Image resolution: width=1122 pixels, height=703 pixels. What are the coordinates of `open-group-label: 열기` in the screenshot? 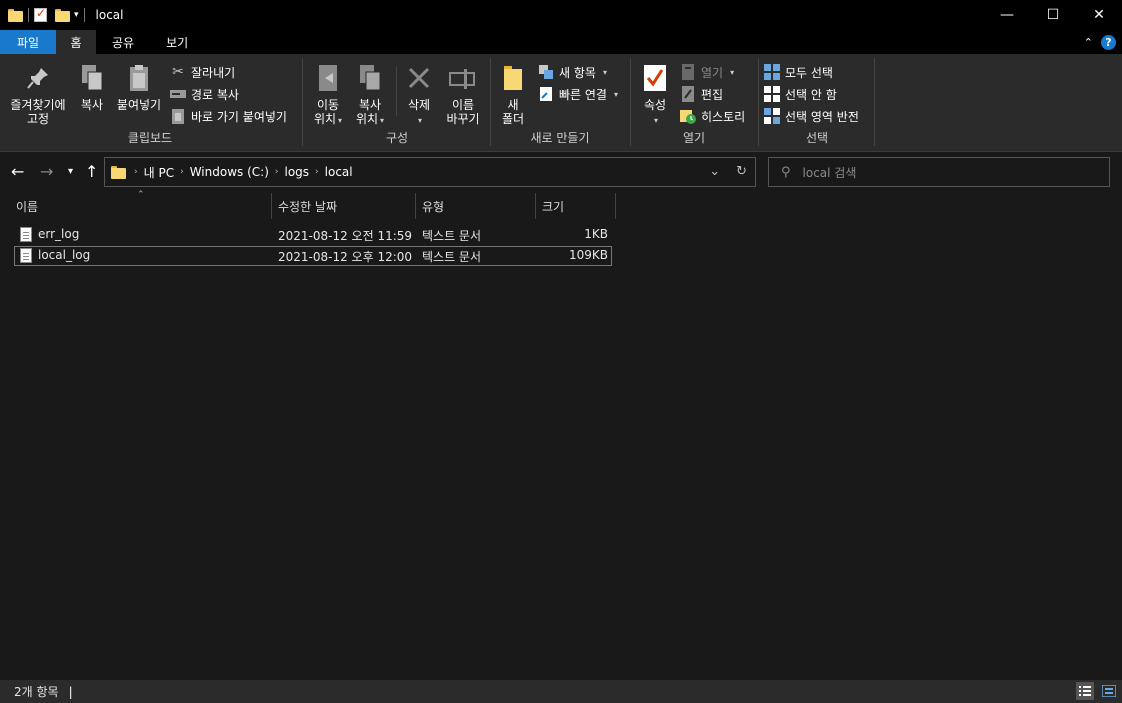 It's located at (694, 138).